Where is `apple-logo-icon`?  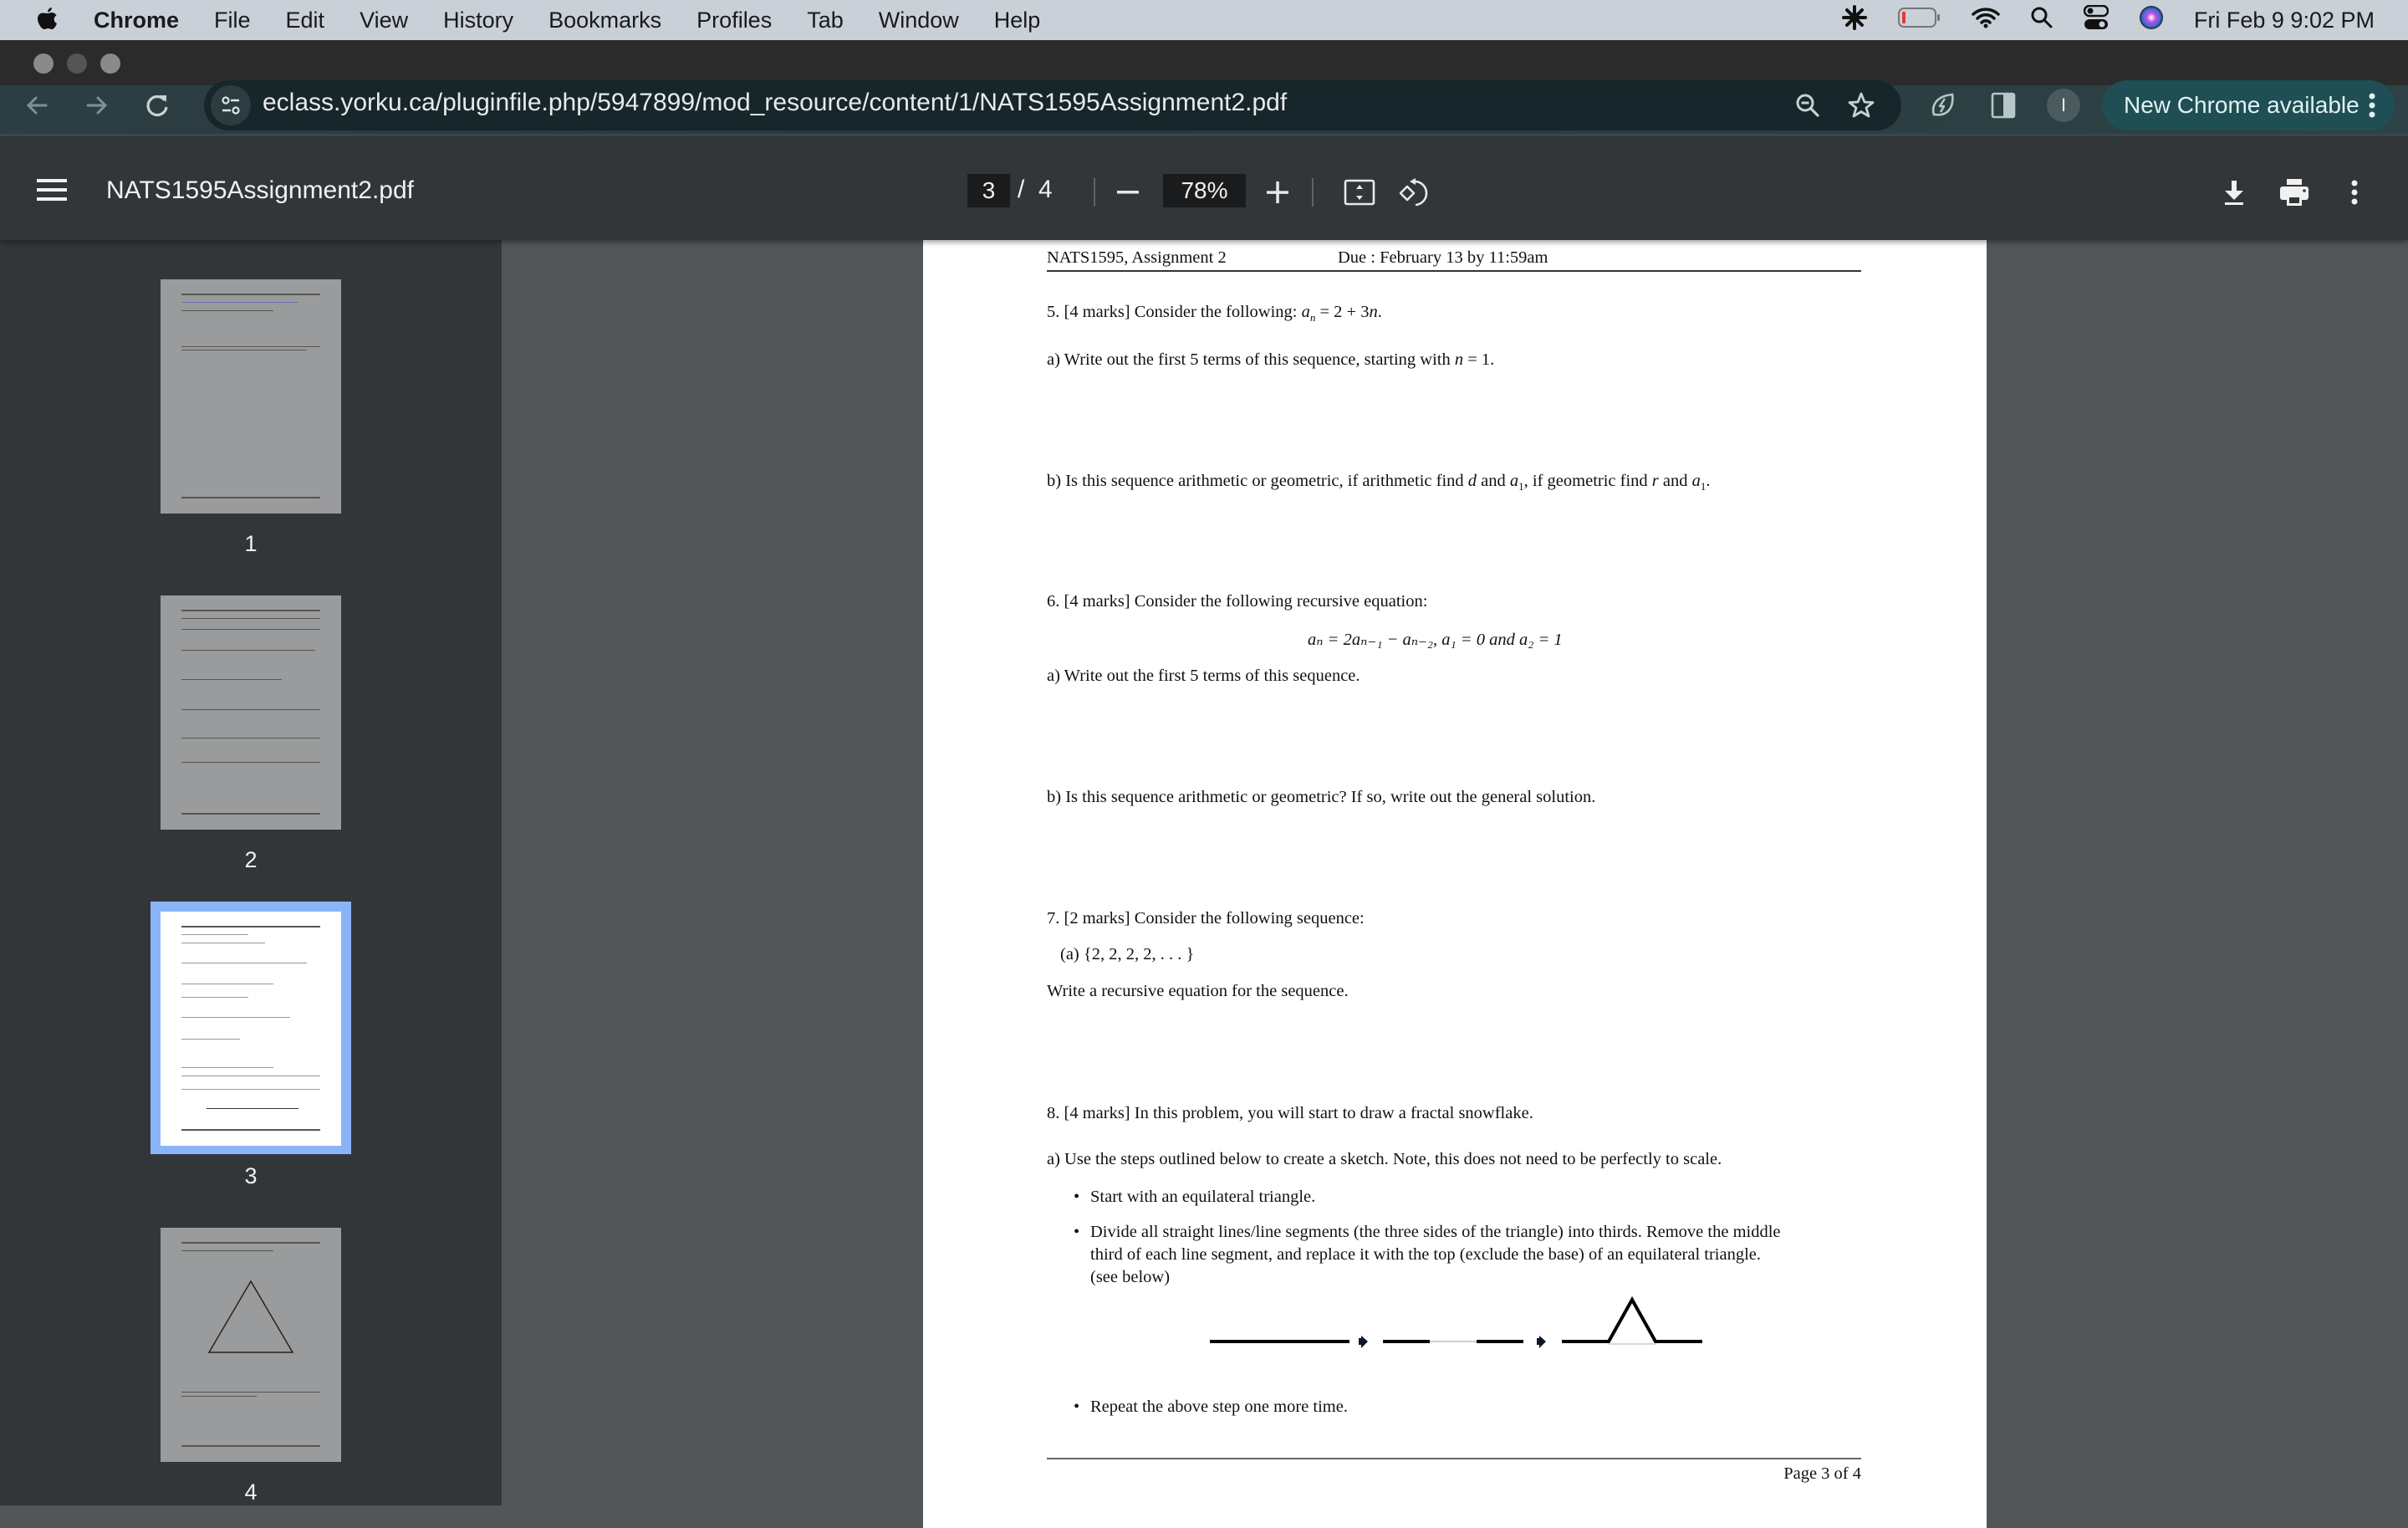
apple-logo-icon is located at coordinates (47, 20).